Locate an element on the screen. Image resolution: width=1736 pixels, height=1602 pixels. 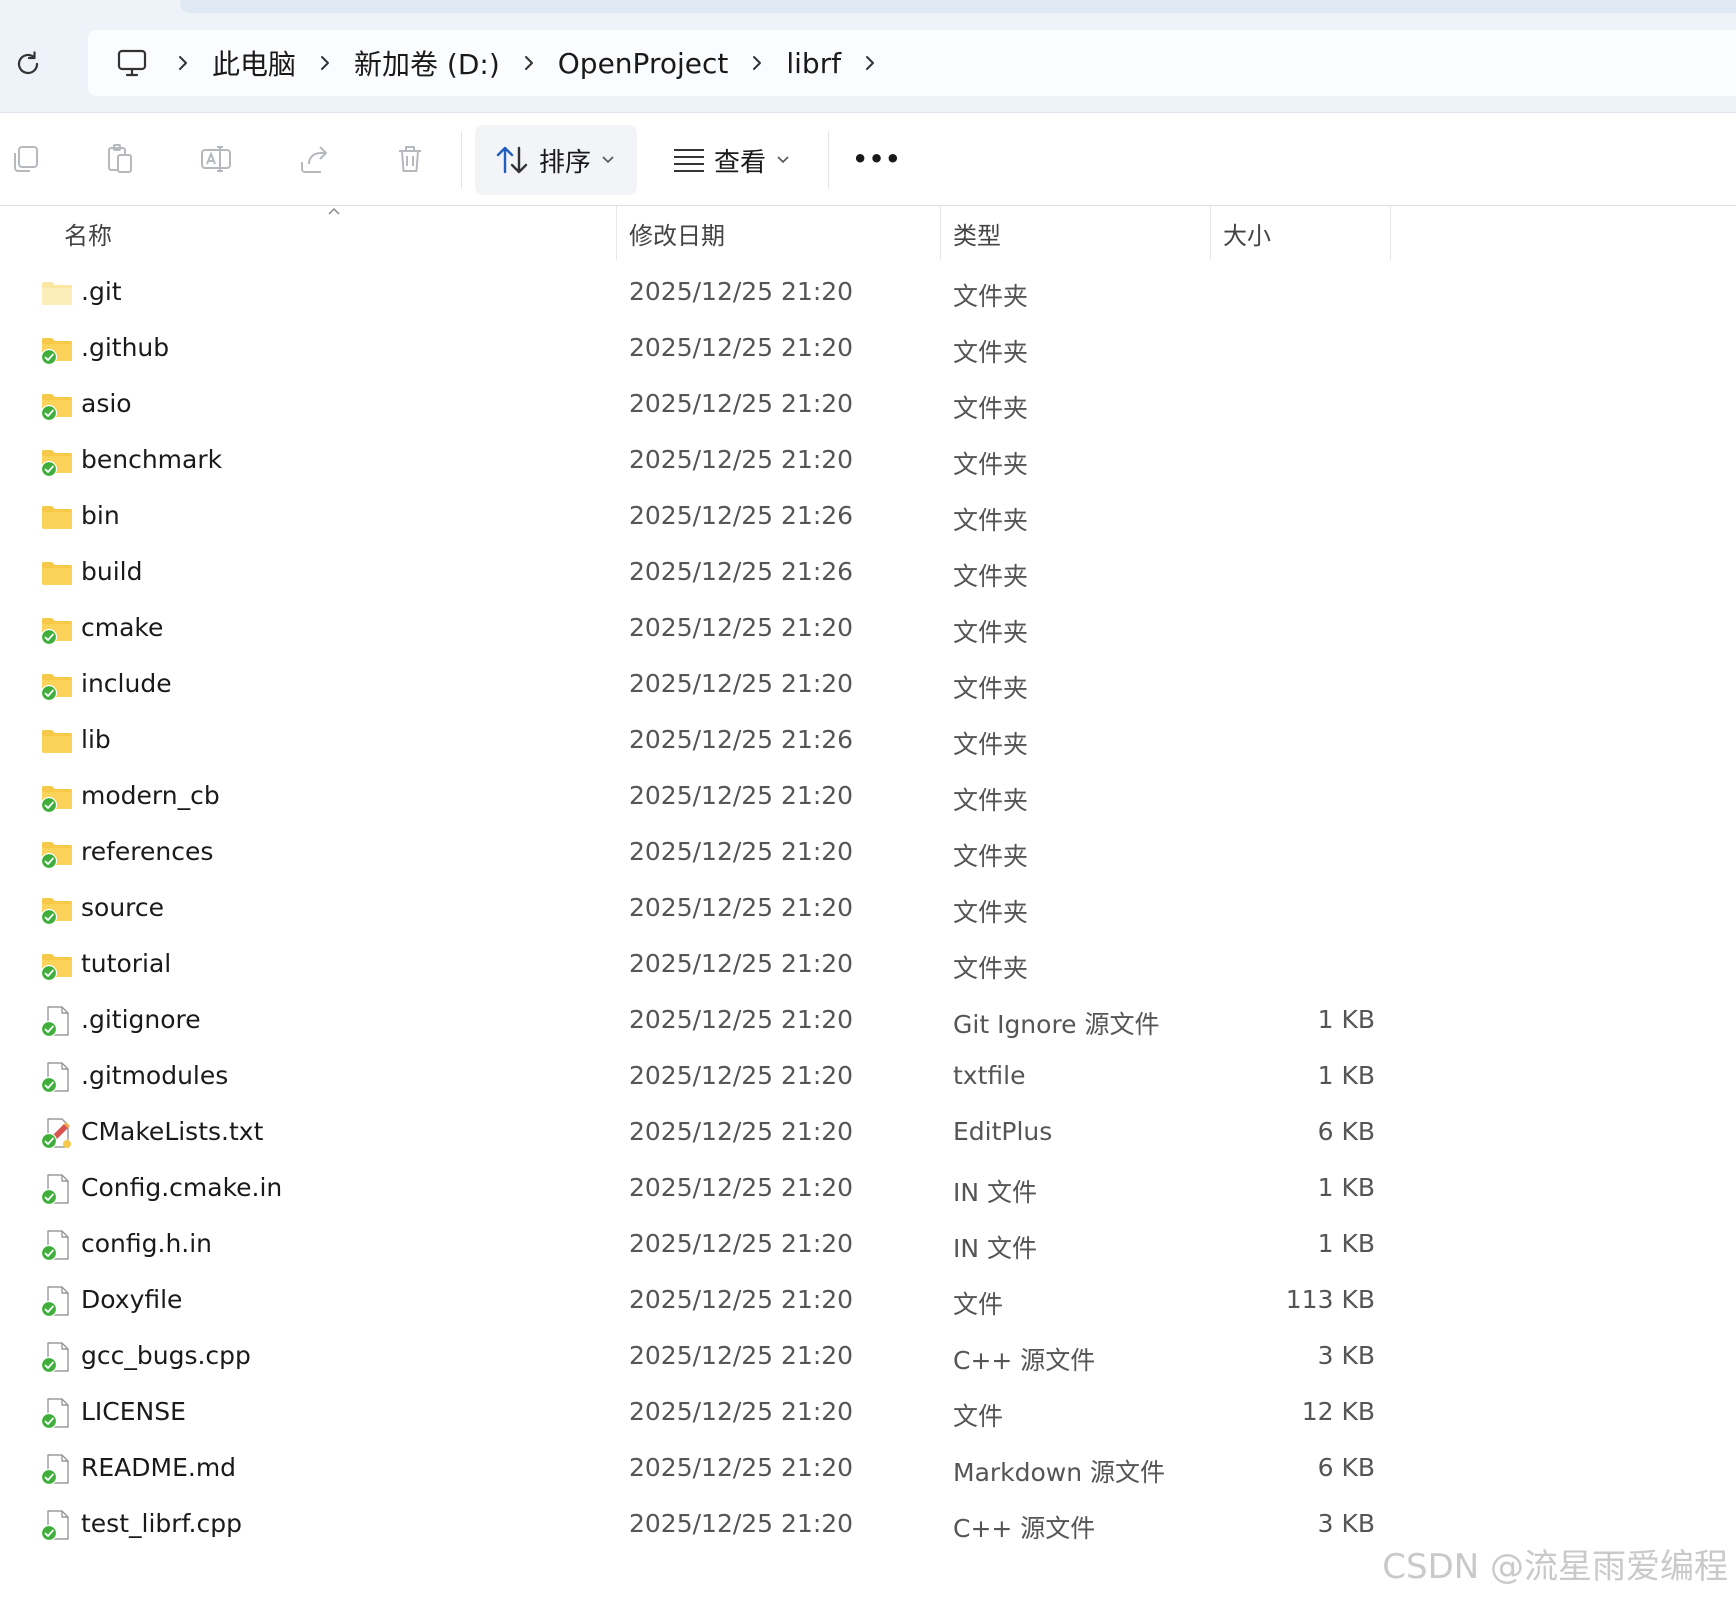
breadcrumb-item-openproject: OpenProject is located at coordinates (643, 63).